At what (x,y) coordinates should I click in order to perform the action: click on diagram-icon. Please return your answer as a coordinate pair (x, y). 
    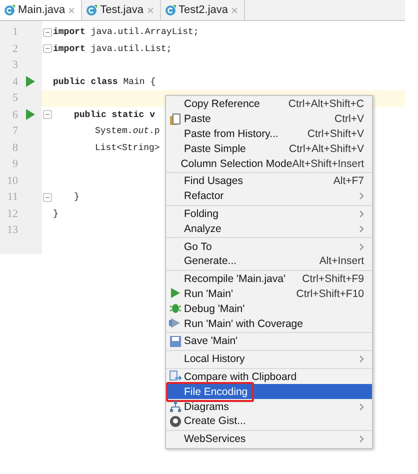
    Looking at the image, I should click on (175, 407).